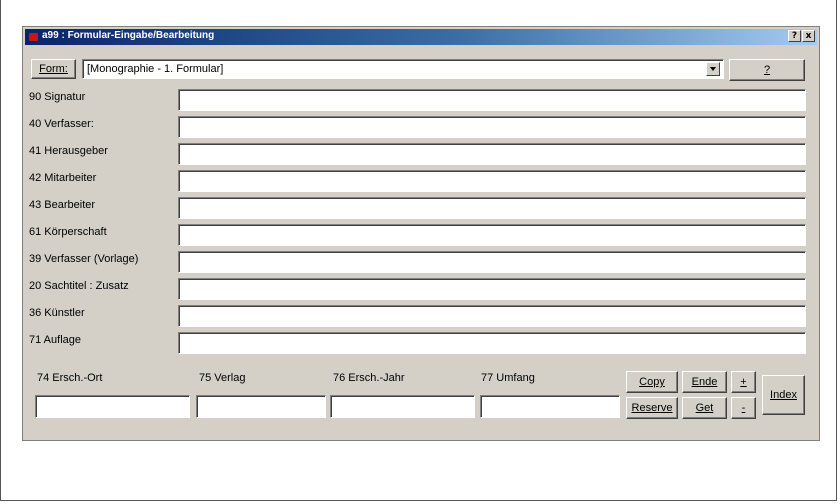 This screenshot has height=504, width=840. Describe the element at coordinates (63, 178) in the screenshot. I see `field-label-mitarbeiter: 42 Mitarbeiter` at that location.